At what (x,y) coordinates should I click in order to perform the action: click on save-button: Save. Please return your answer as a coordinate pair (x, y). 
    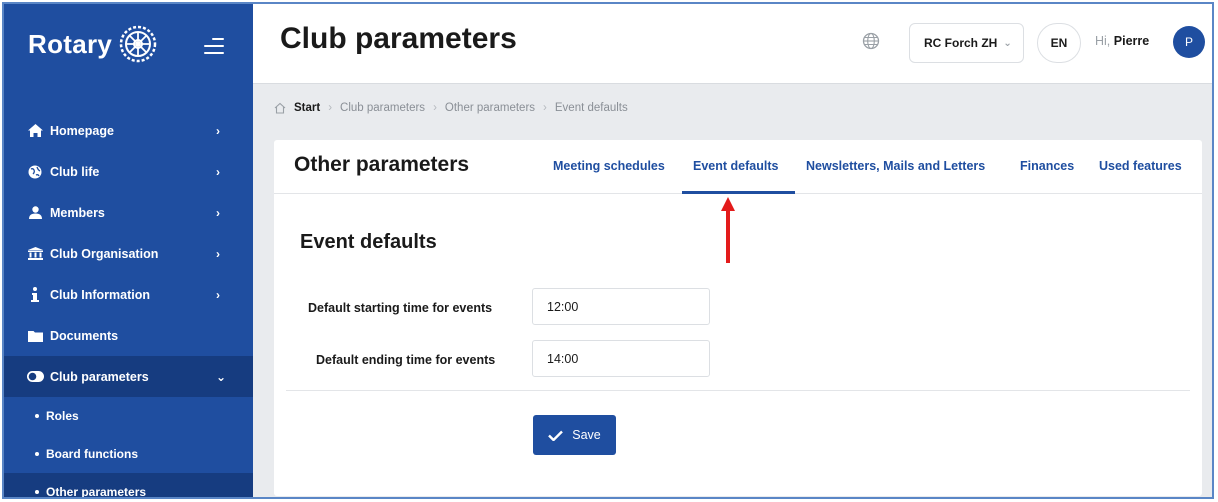
    Looking at the image, I should click on (574, 435).